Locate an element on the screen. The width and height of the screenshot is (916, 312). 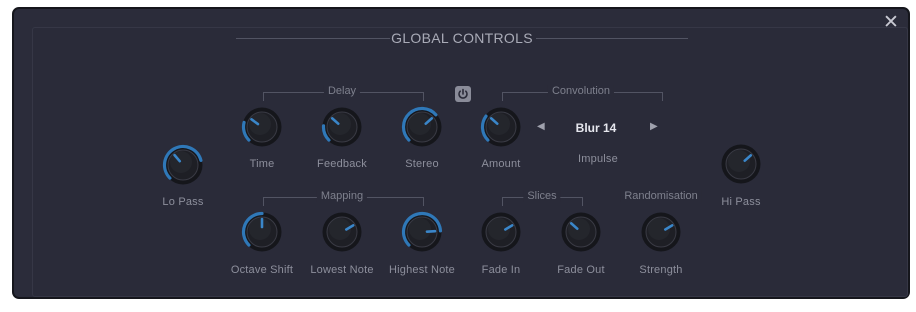
feedback-label: Feedback is located at coordinates (342, 164).